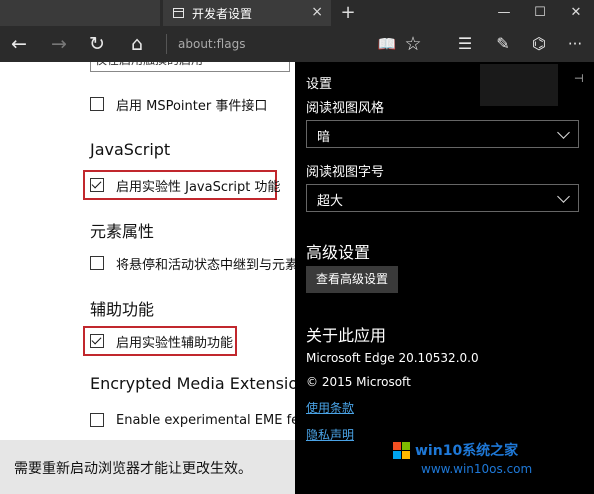 This screenshot has height=494, width=594. I want to click on reading-font-label: 阅读视图字号, so click(345, 172).